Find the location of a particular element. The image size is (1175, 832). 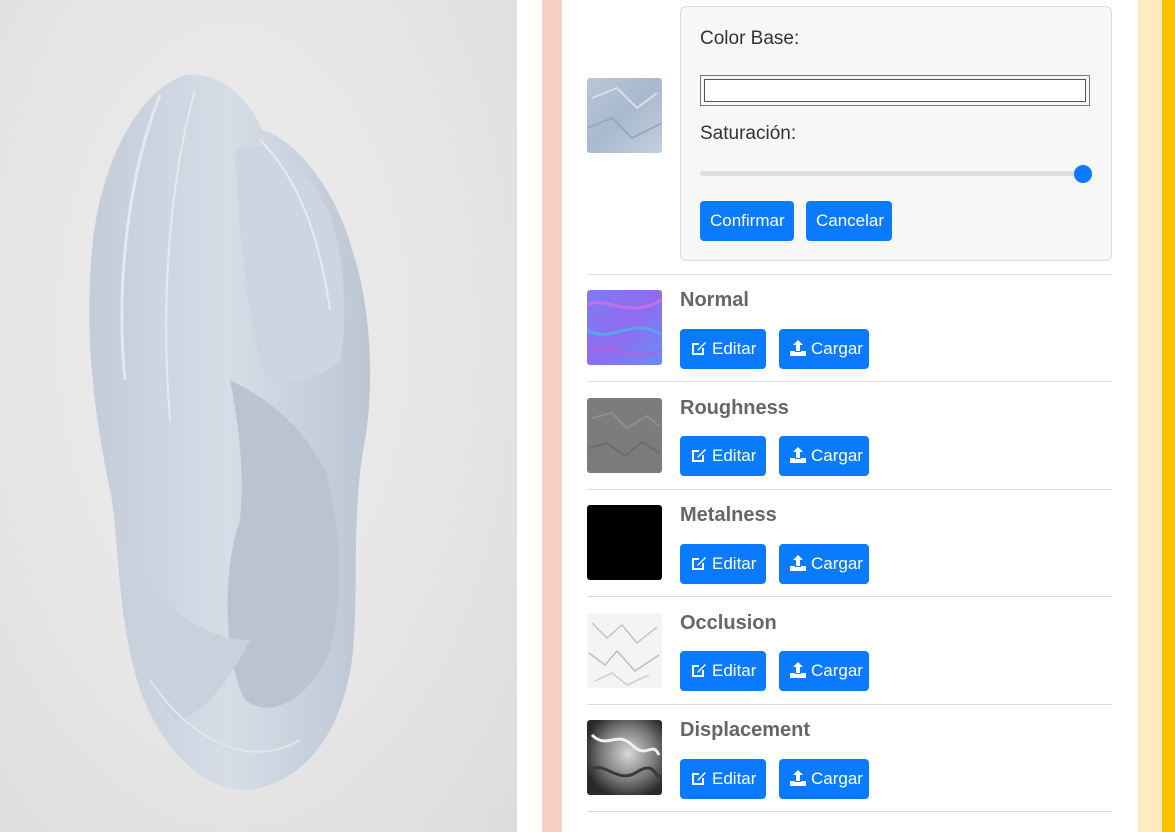

displacement-edit-button: Editar is located at coordinates (723, 779).